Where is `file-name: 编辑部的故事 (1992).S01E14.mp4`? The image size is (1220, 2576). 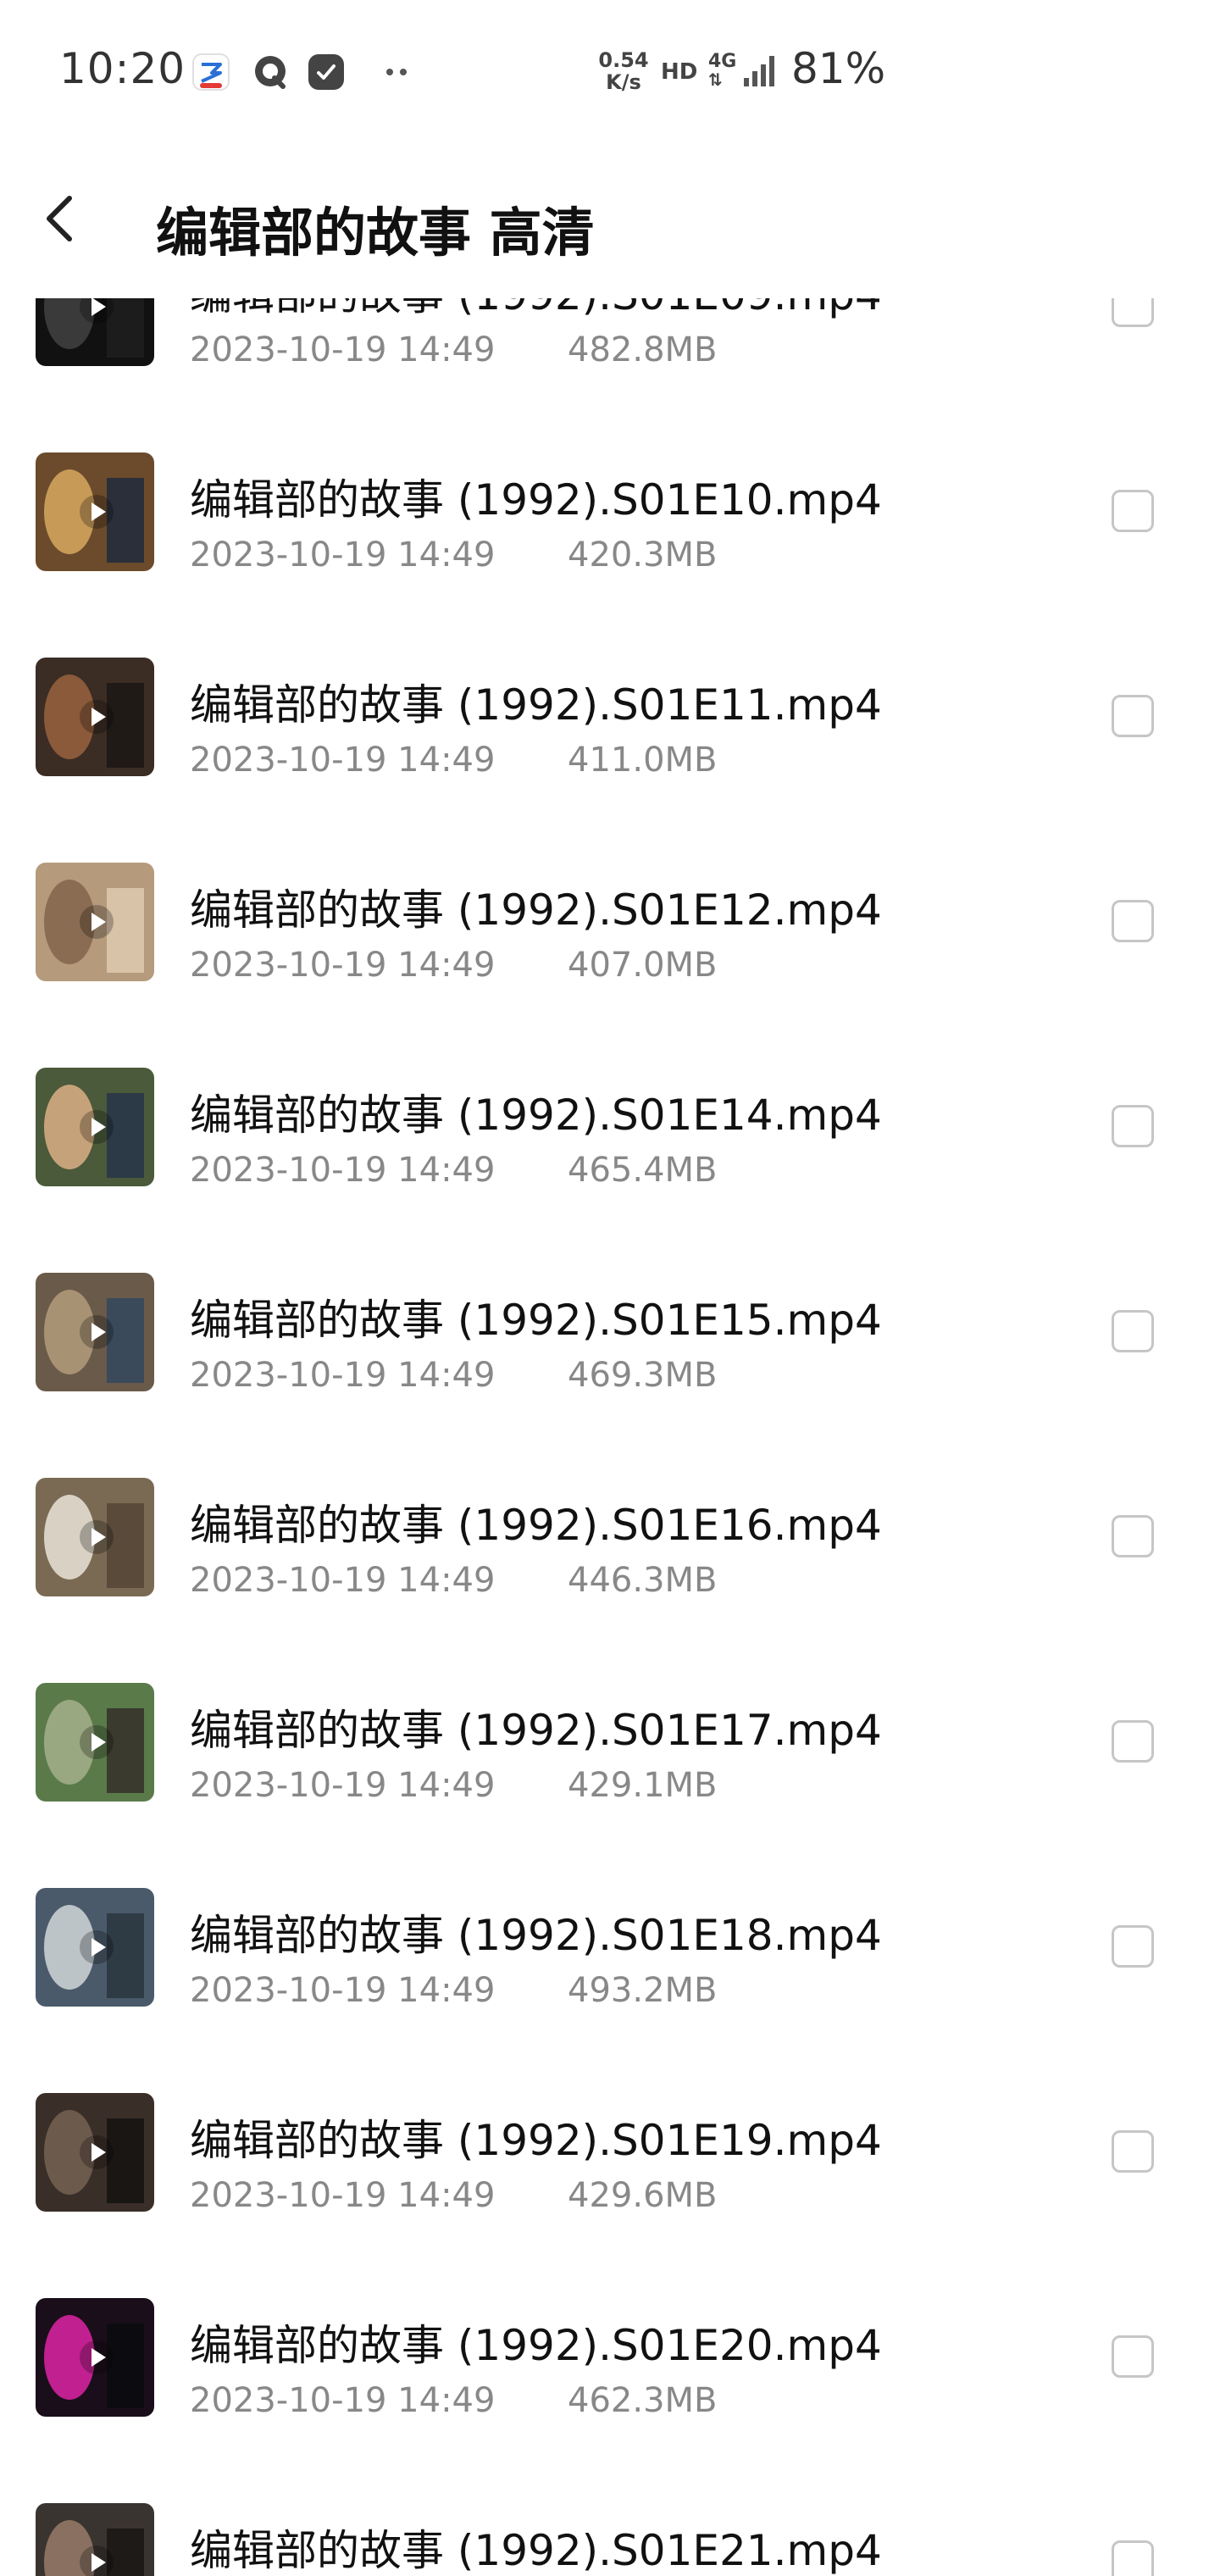
file-name: 编辑部的故事 (1992).S01E14.mp4 is located at coordinates (536, 1115).